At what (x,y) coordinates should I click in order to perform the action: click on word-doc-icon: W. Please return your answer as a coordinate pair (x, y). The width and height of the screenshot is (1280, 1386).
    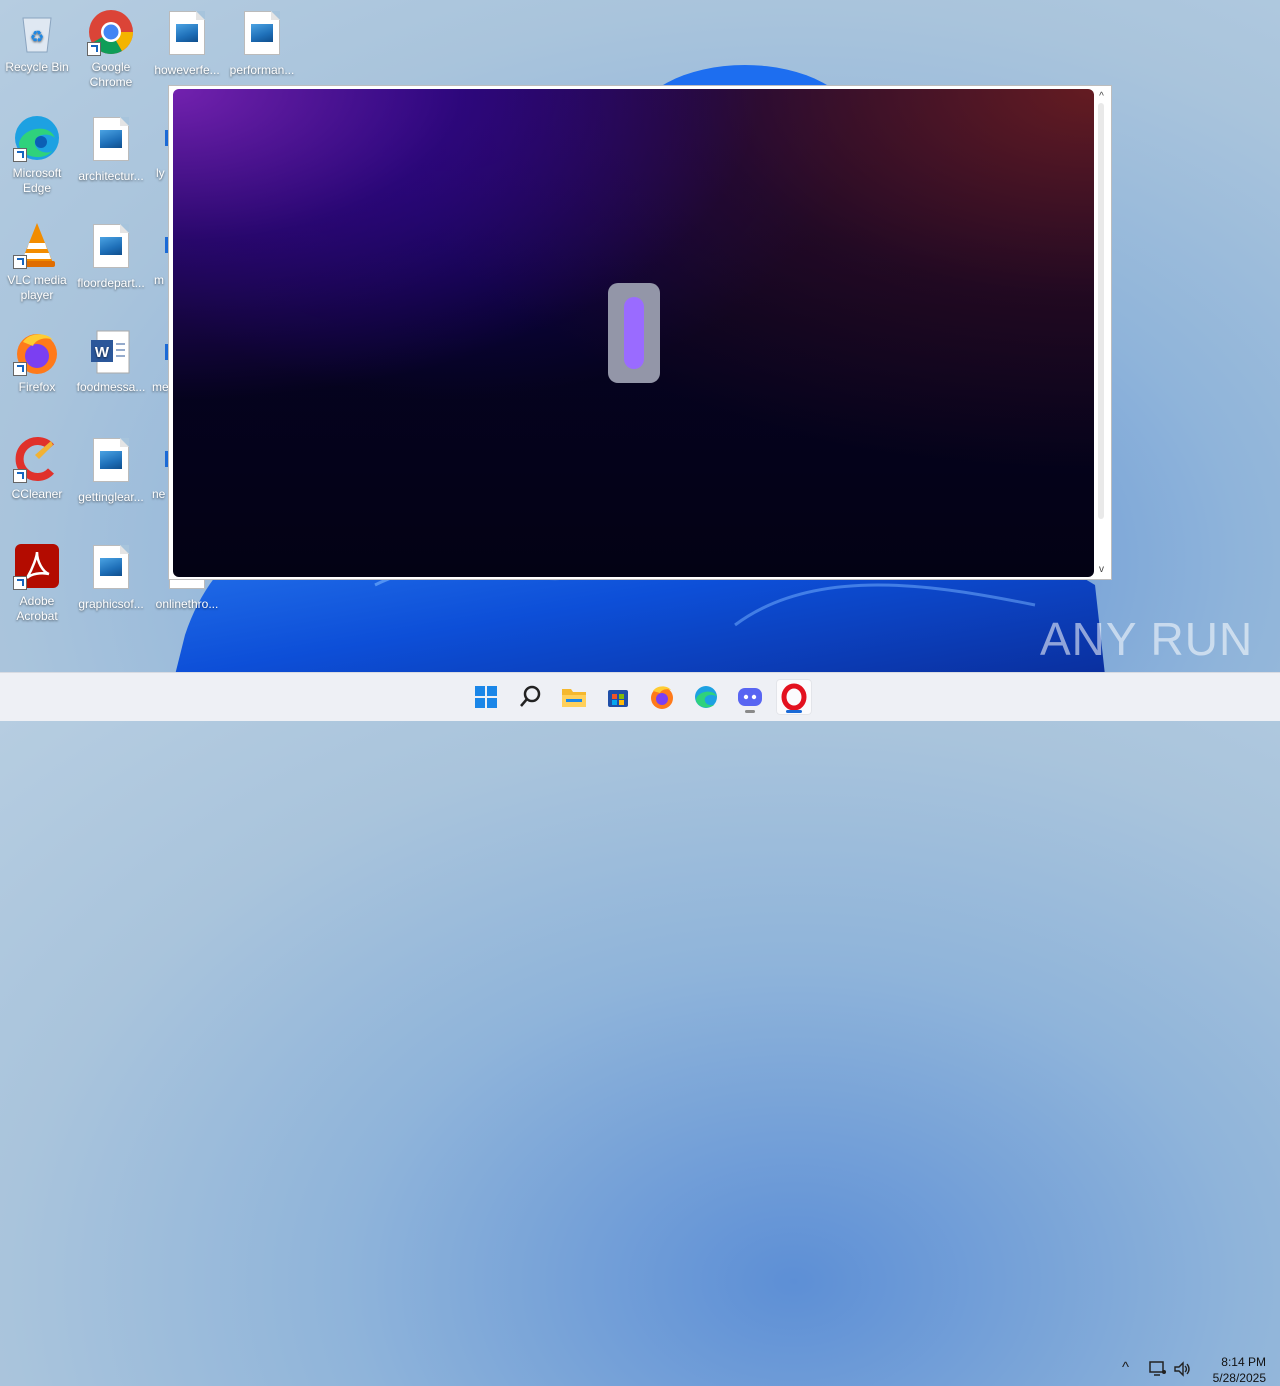
    Looking at the image, I should click on (111, 352).